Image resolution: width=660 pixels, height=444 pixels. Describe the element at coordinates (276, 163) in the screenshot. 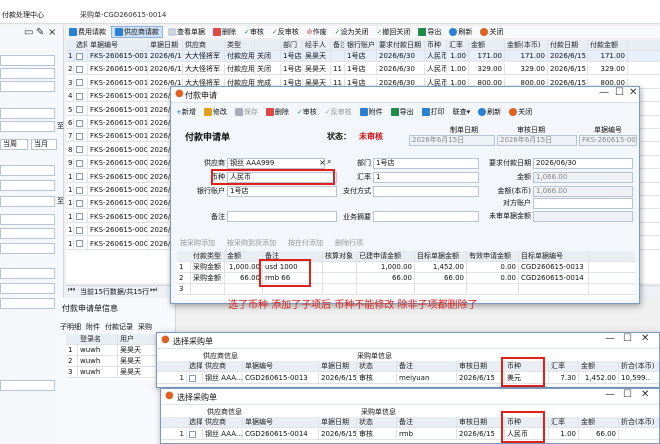

I see `supplier-input: 钢丝 AAA999` at that location.